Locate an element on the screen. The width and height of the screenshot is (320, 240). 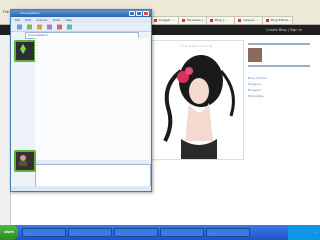
message-compose-input is located at coordinates (93, 176).